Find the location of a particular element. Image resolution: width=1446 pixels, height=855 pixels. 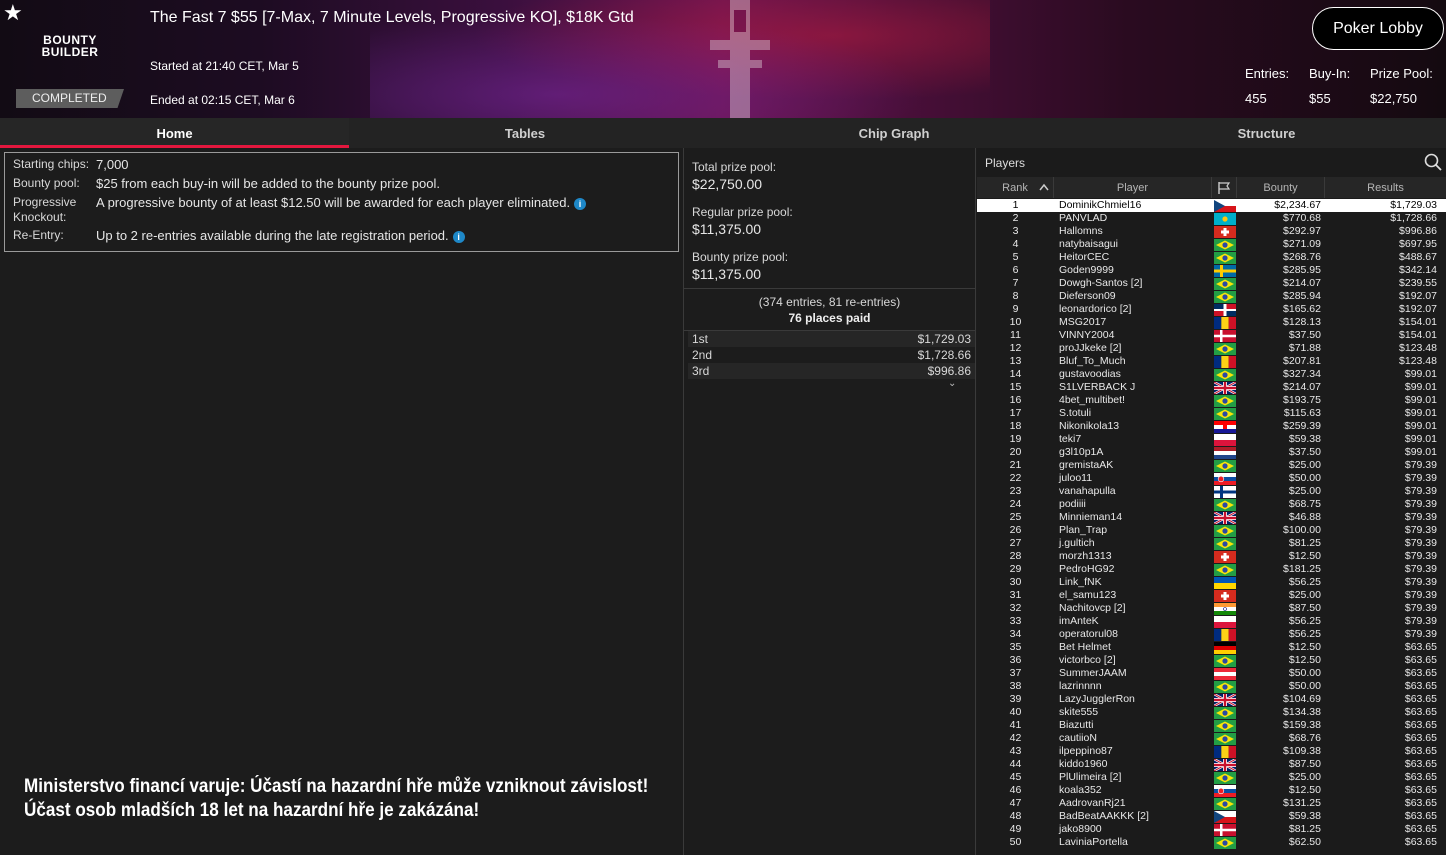

tab-chip-graph: Chip Graph is located at coordinates (894, 133).